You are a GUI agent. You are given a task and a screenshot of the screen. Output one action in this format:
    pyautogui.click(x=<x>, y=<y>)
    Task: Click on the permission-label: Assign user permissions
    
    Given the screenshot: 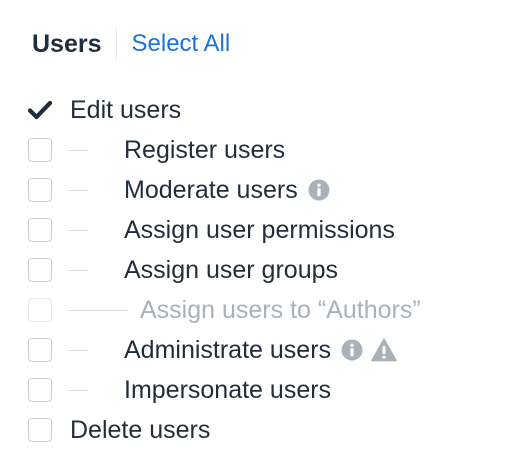 What is the action you would take?
    pyautogui.click(x=259, y=229)
    